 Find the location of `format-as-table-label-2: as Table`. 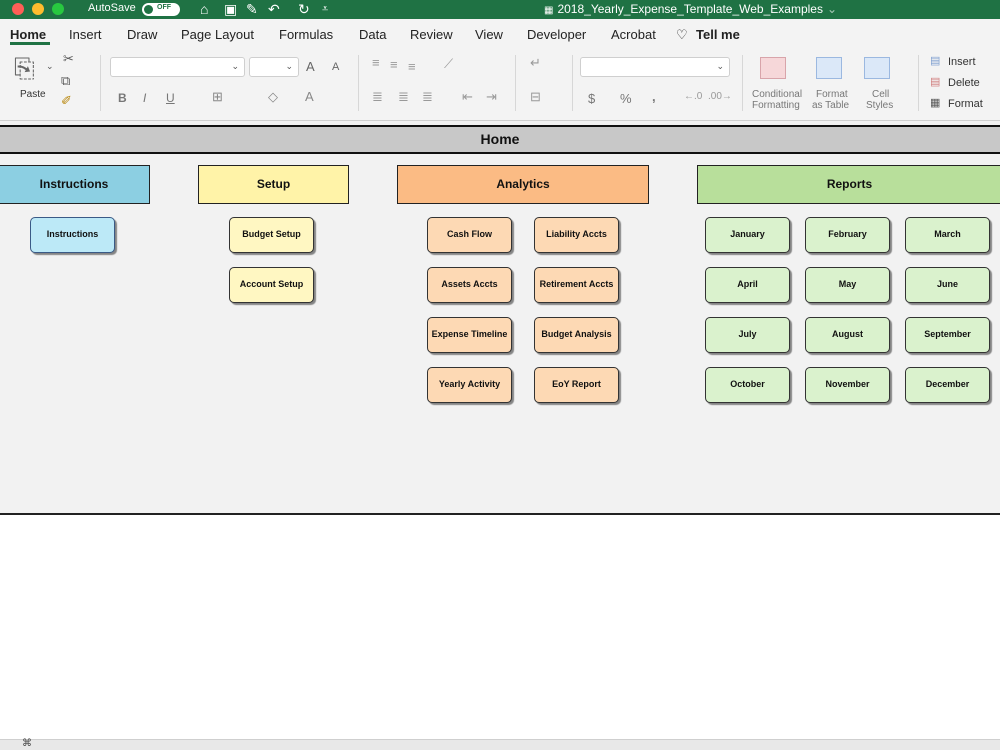

format-as-table-label-2: as Table is located at coordinates (830, 105).